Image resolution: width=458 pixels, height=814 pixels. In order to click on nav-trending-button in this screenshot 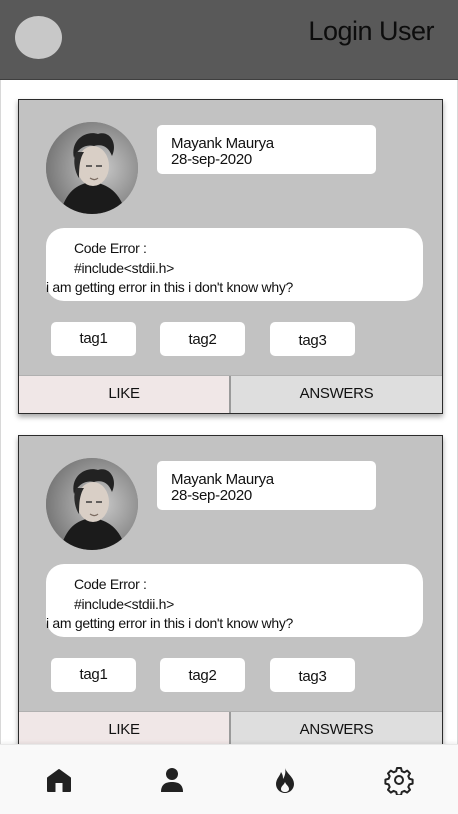, I will do `click(285, 780)`.